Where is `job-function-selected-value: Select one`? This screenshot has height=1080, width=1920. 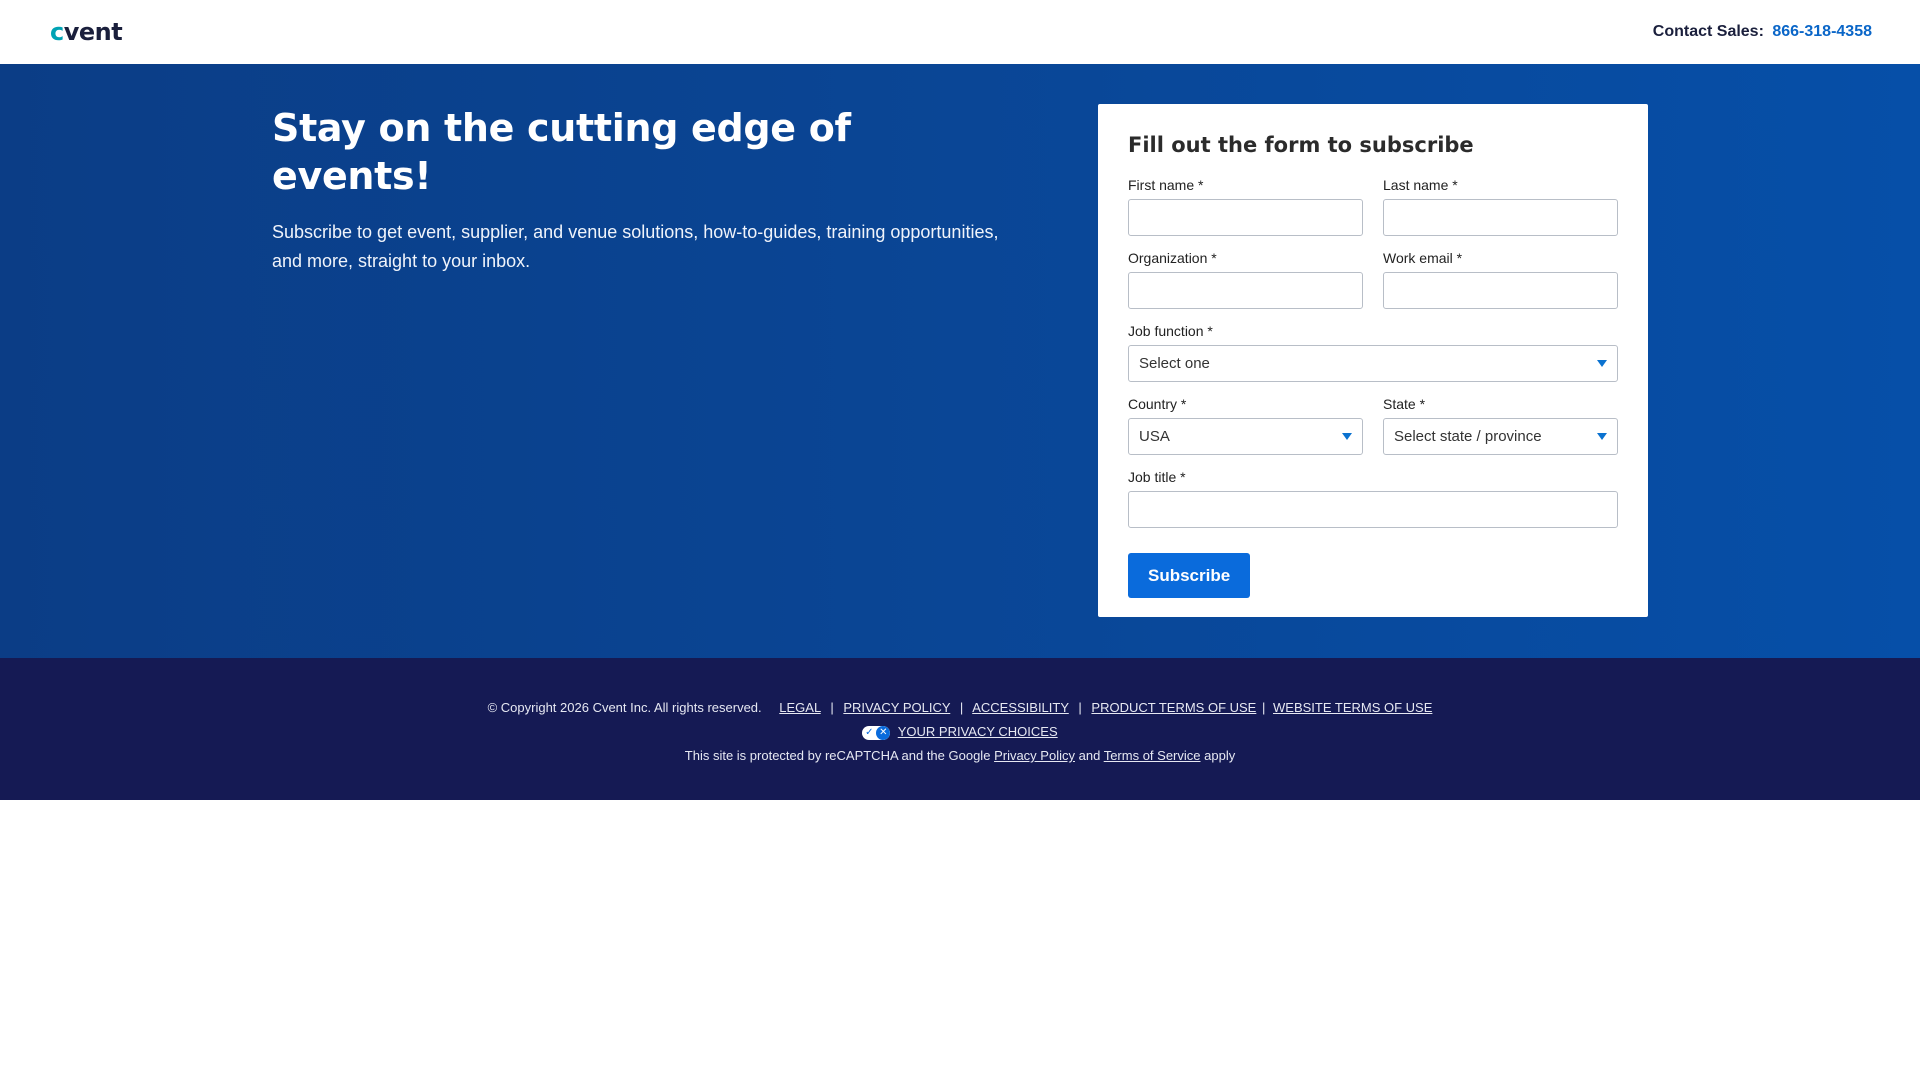
job-function-selected-value: Select one is located at coordinates (1174, 363).